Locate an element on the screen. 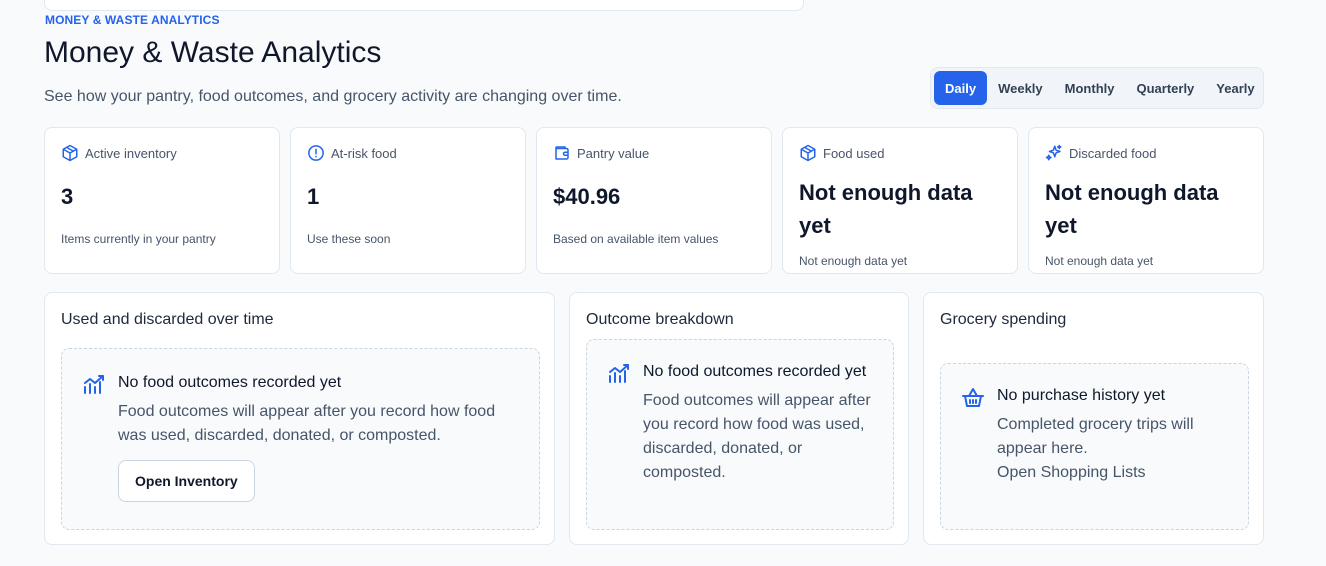 The height and width of the screenshot is (566, 1326). period-yearly-button: Yearly is located at coordinates (1235, 88).